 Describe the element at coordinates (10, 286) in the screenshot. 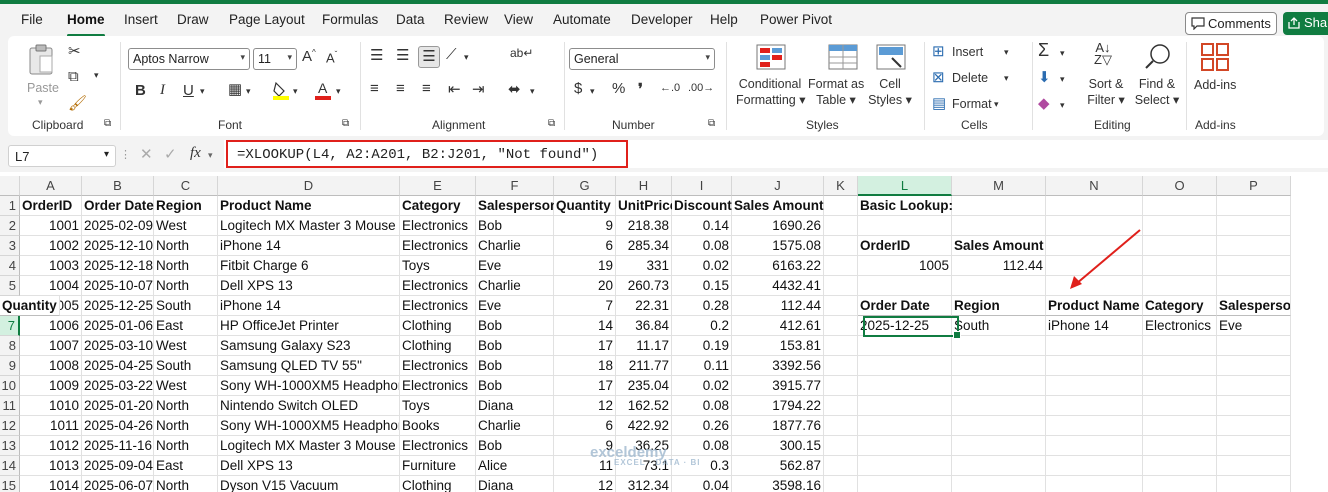

I see `row-header-5: 5` at that location.